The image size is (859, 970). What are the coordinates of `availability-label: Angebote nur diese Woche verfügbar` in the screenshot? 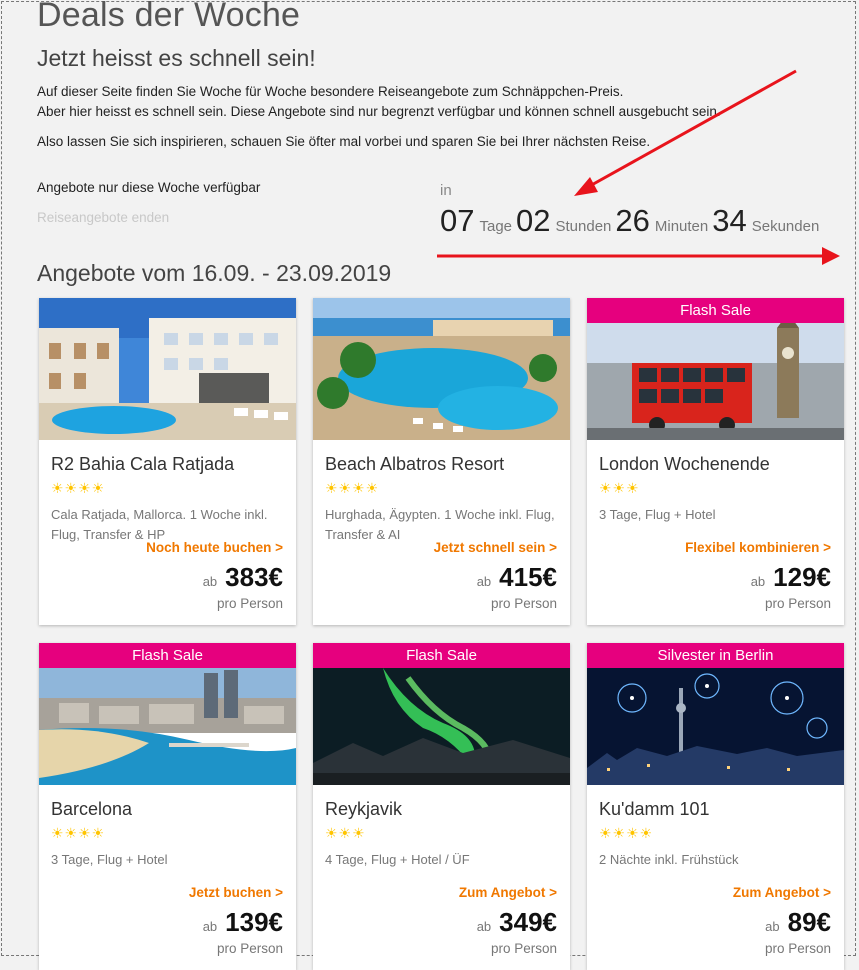 It's located at (149, 187).